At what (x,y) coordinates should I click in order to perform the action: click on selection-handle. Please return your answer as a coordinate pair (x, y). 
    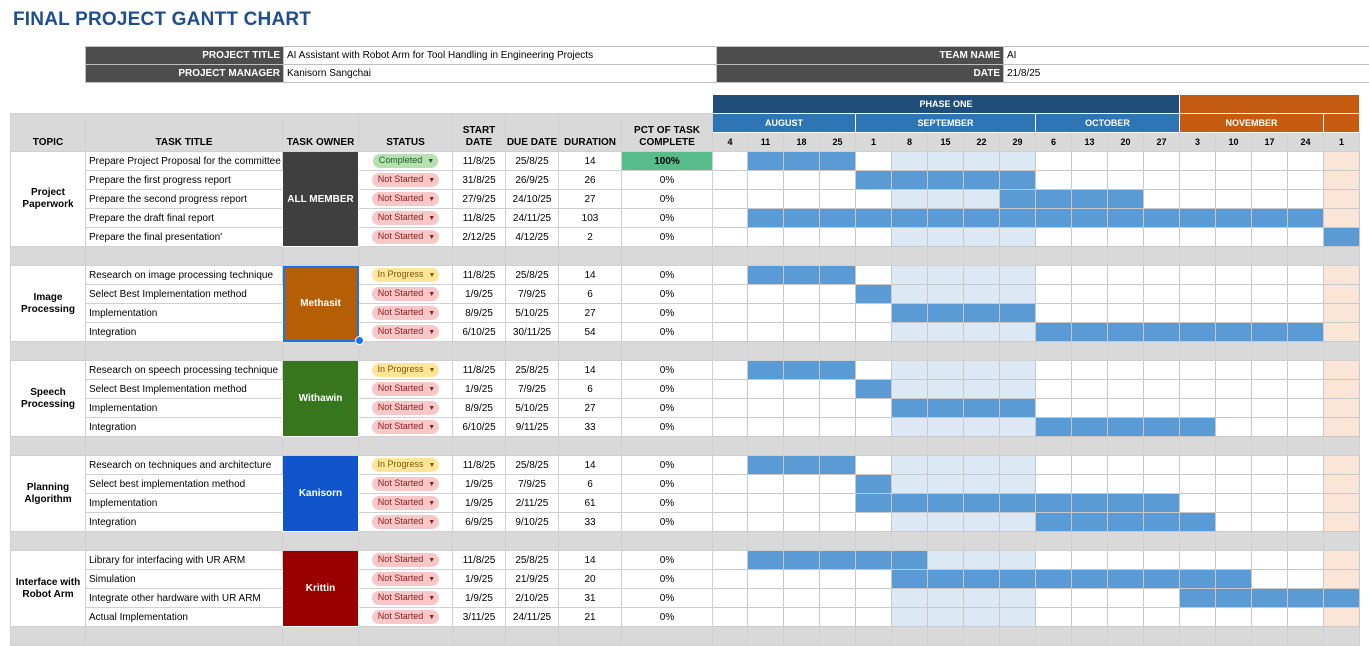
    Looking at the image, I should click on (359, 340).